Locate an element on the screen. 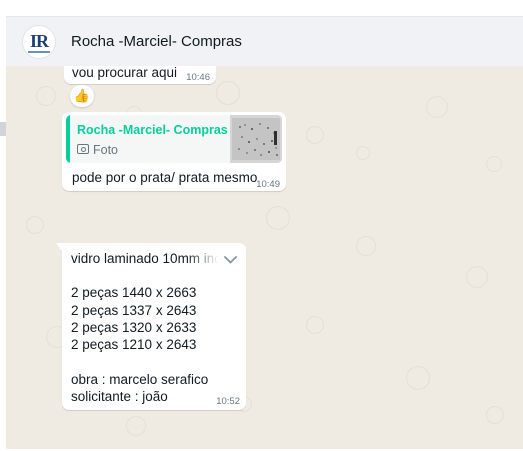  quote-accent-bar is located at coordinates (68, 139).